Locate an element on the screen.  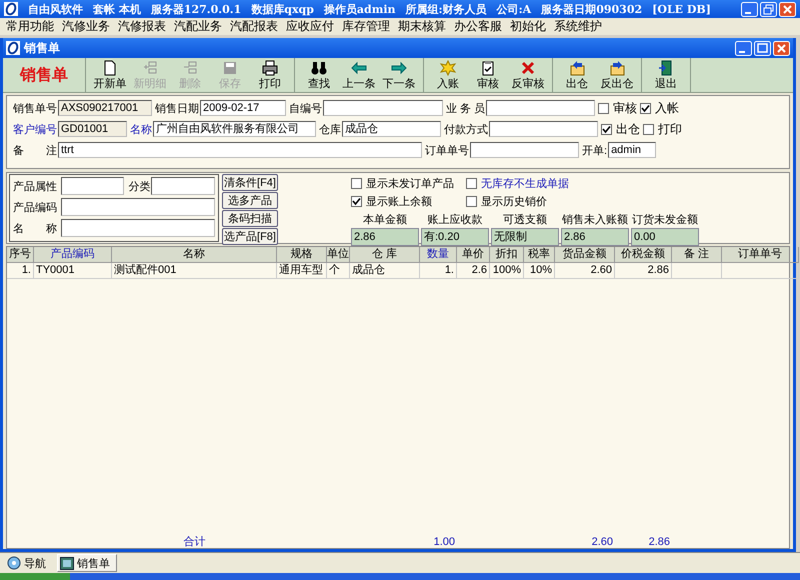
filter-button: 条码扫描 is located at coordinates (250, 218).